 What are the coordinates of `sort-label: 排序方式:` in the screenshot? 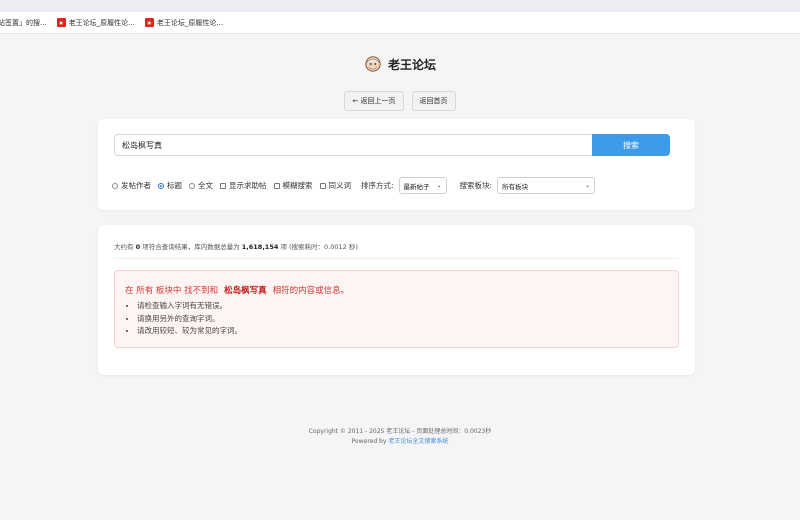 It's located at (377, 185).